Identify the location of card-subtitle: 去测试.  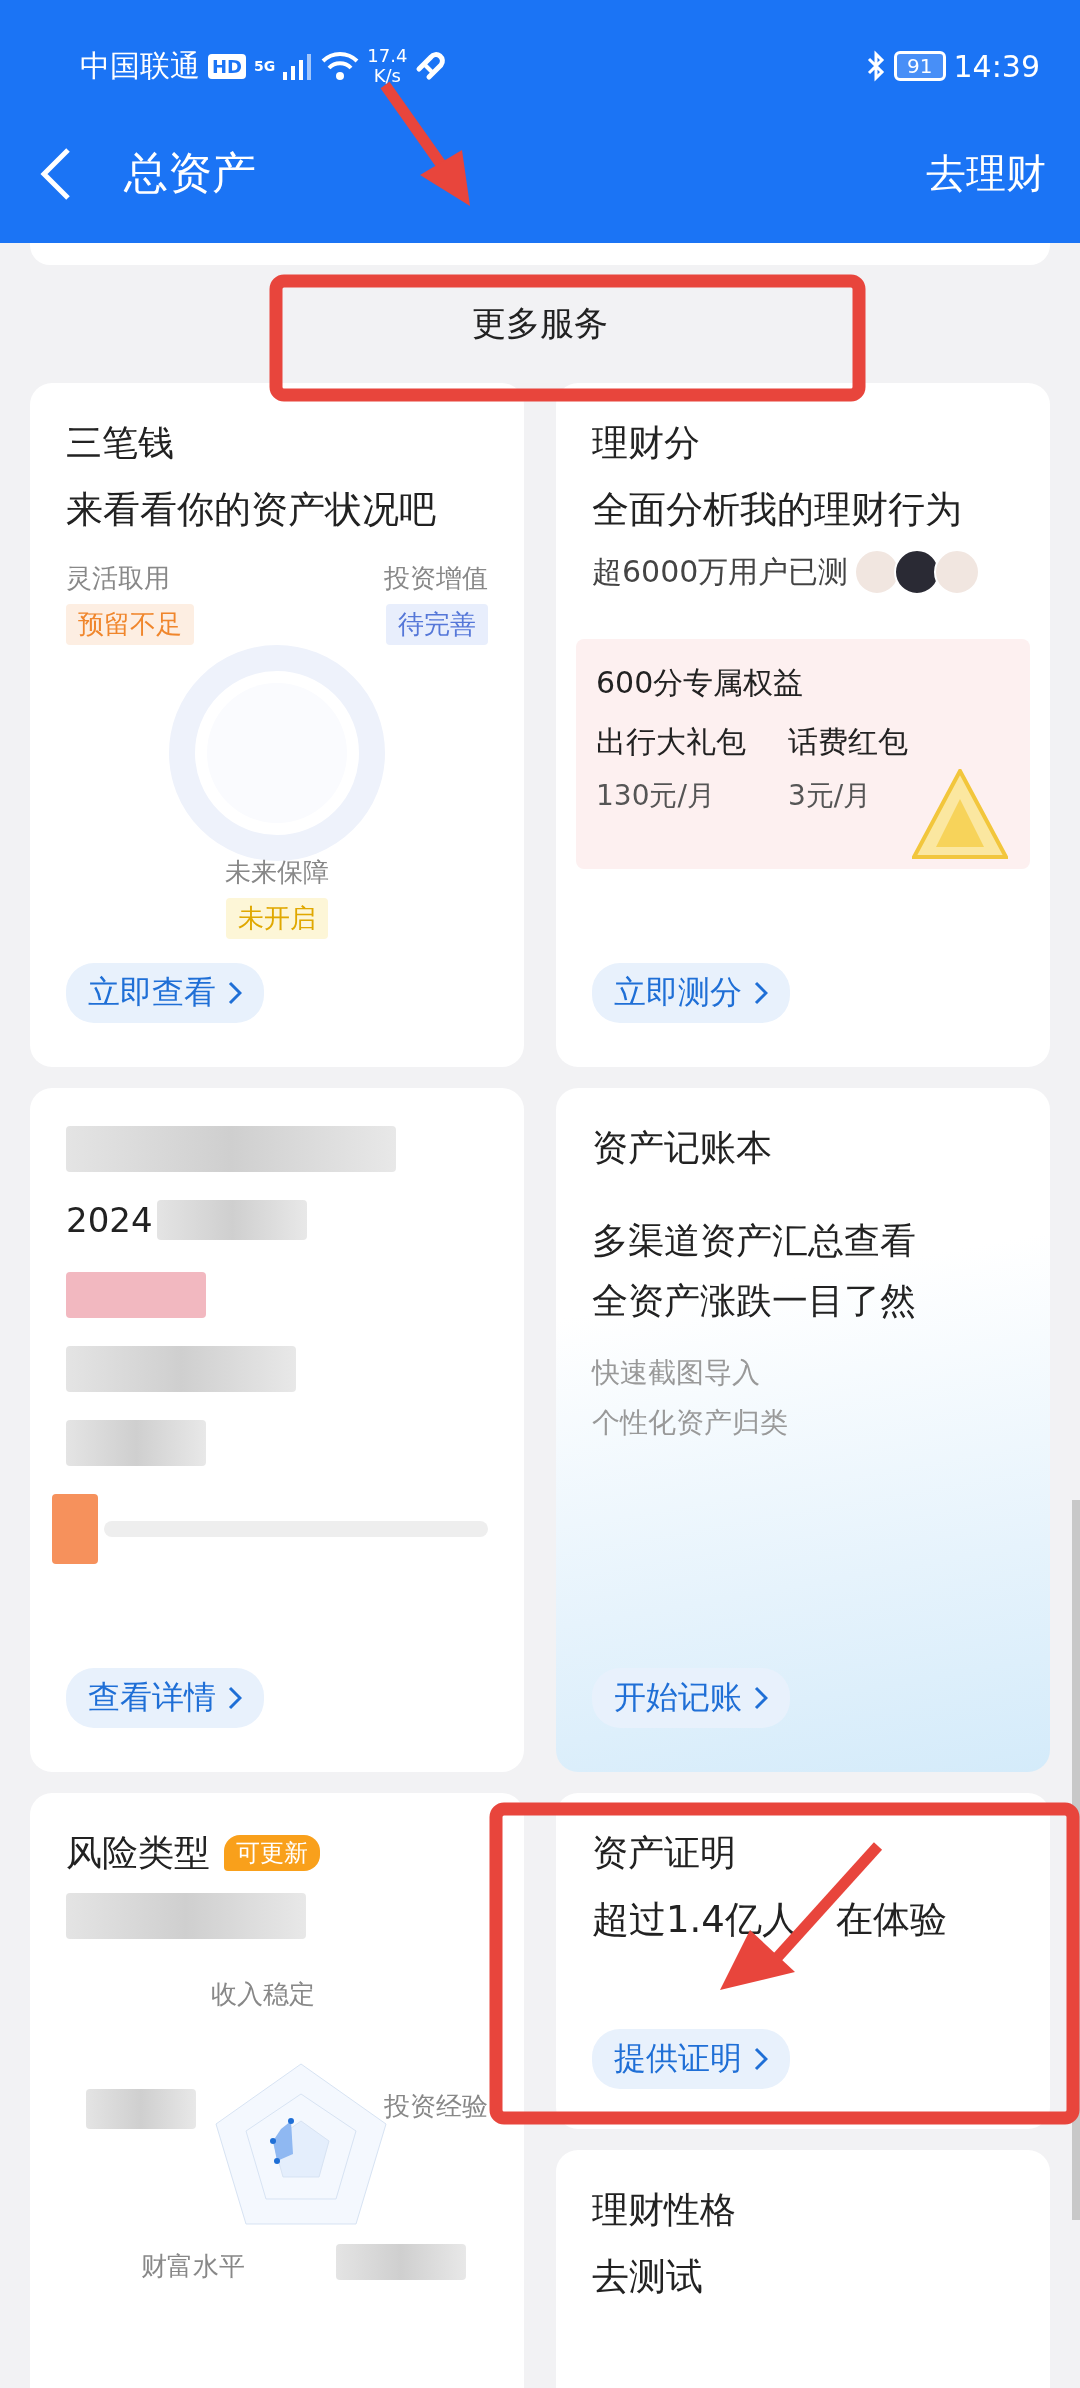
(647, 2277).